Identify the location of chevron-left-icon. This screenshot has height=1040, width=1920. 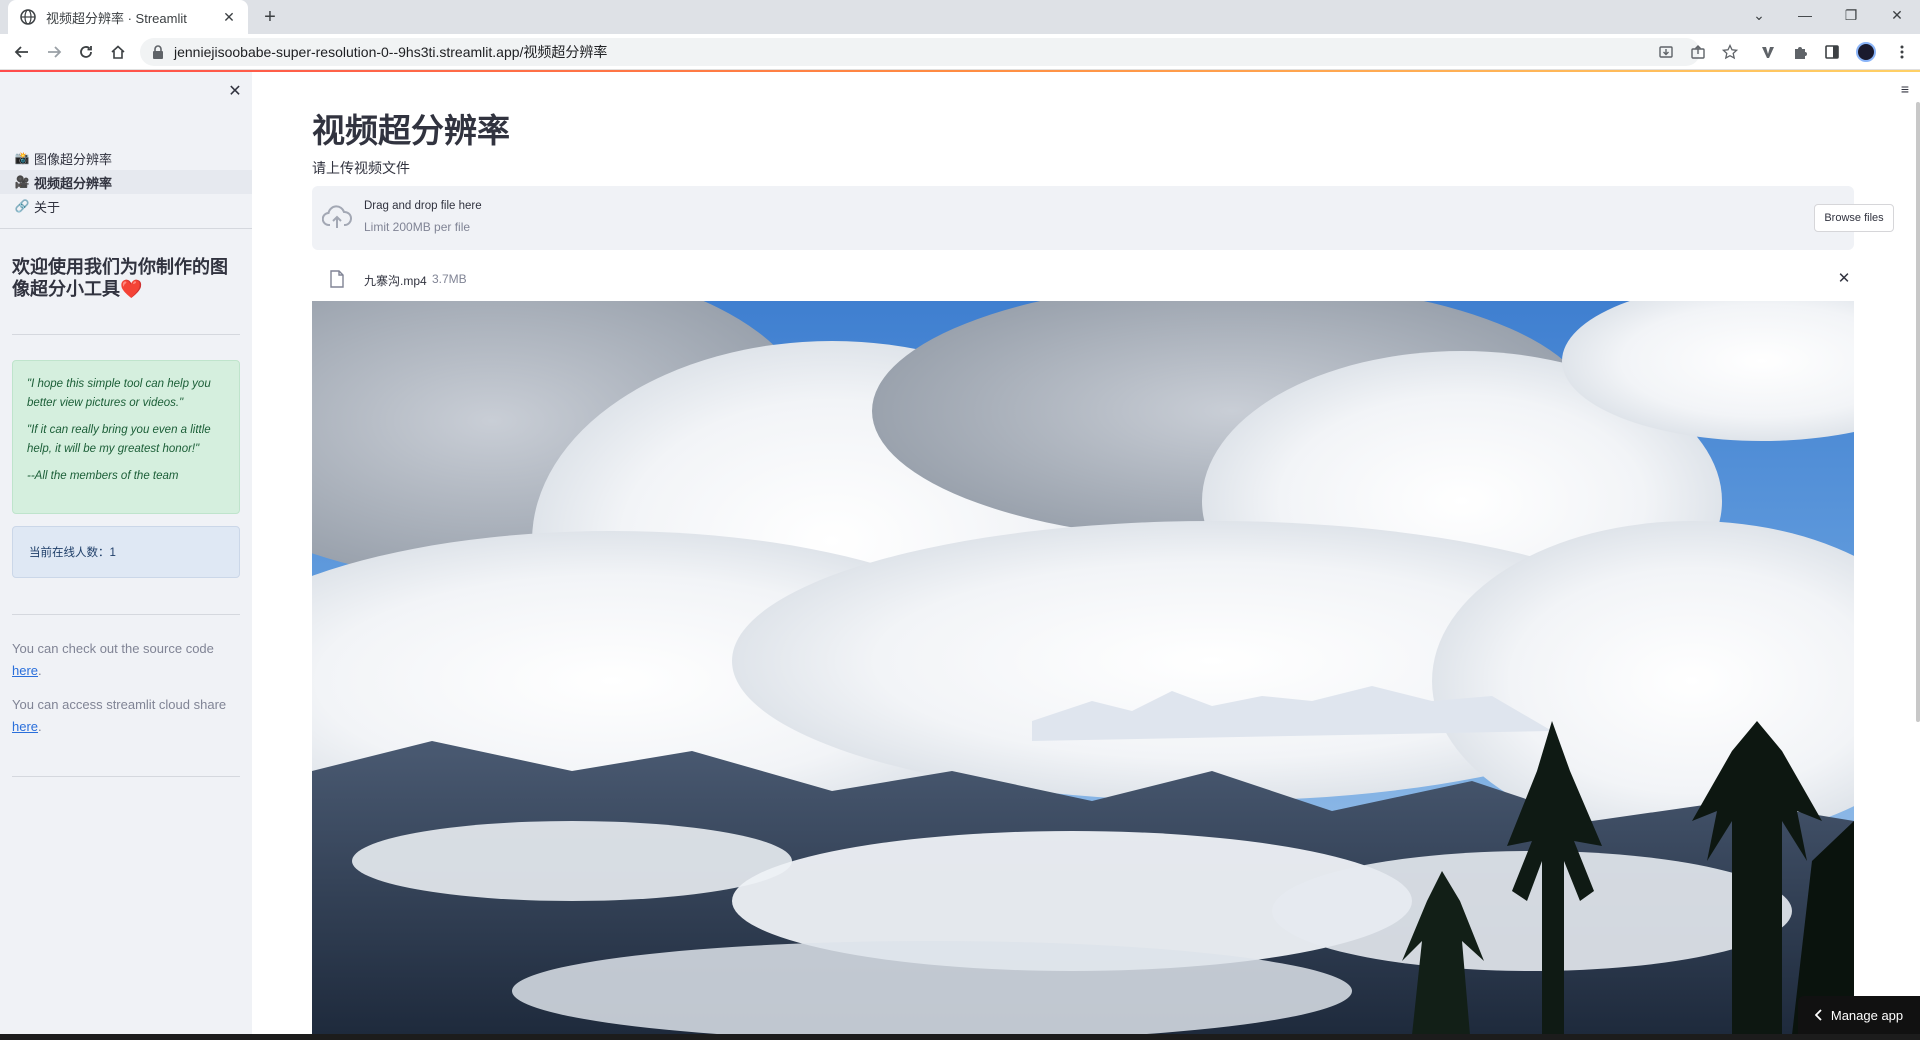
(1818, 1015).